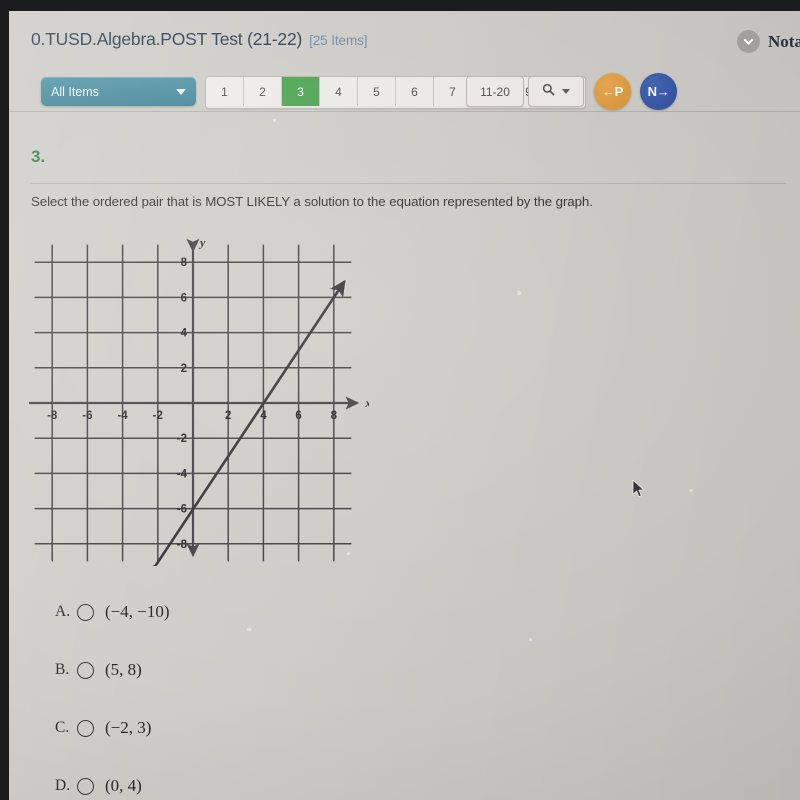 This screenshot has width=800, height=800. I want to click on answer-choice: B. (5, 8), so click(265, 670).